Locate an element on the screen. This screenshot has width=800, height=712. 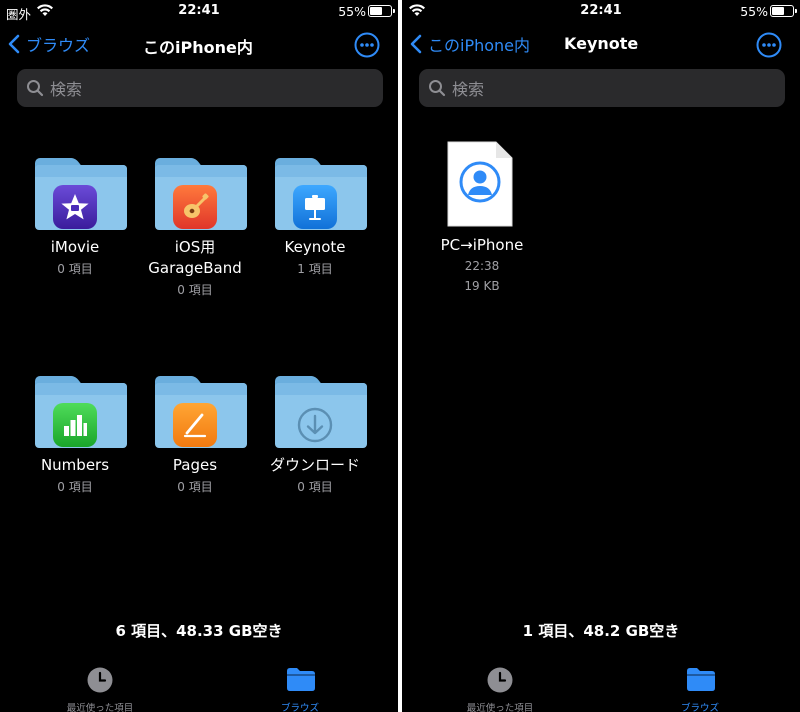
back-label: ブラウズ is located at coordinates (58, 45).